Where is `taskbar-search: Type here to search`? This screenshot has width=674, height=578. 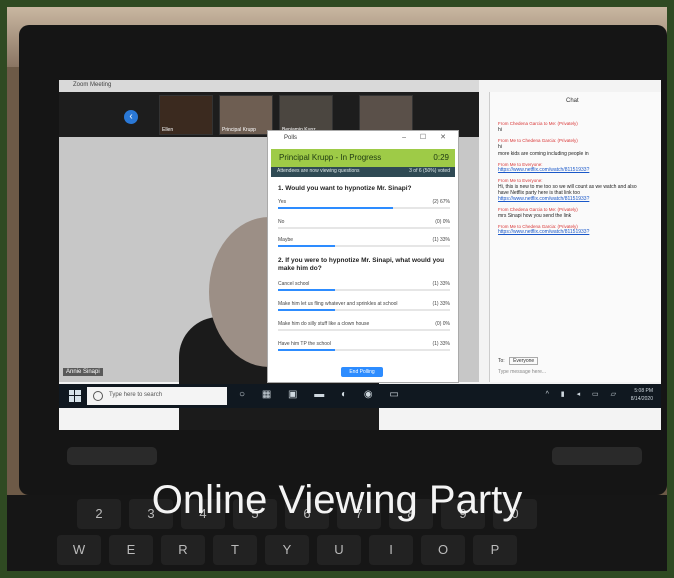 taskbar-search: Type here to search is located at coordinates (157, 396).